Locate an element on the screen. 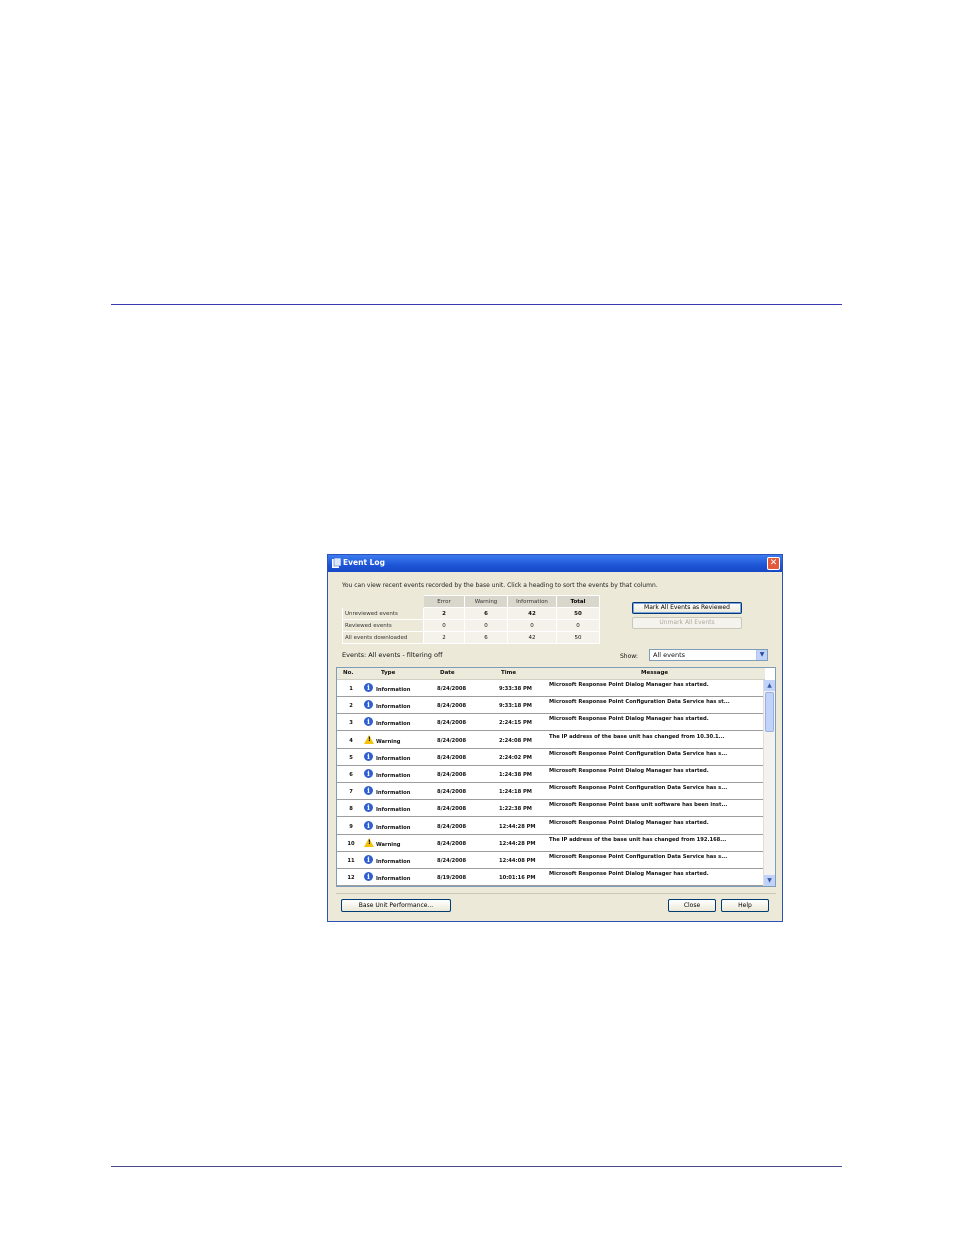 This screenshot has width=954, height=1235. row-number: 1 is located at coordinates (351, 689).